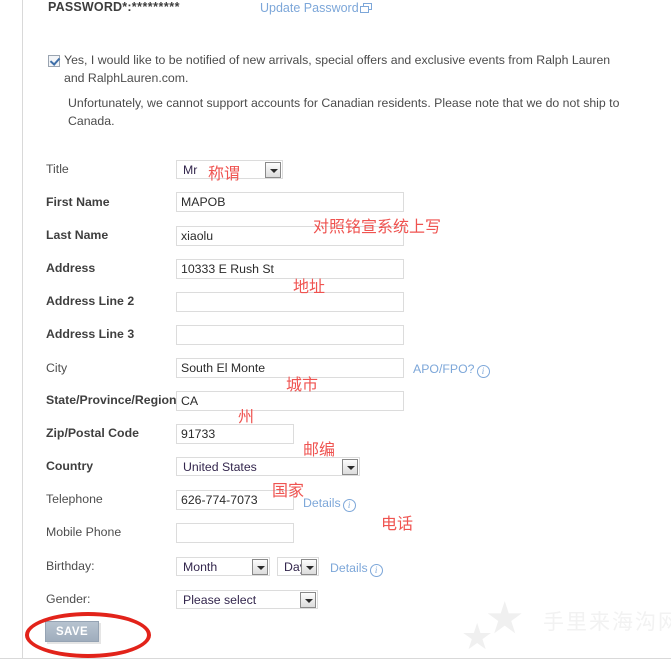  I want to click on select-birth-month: Month, so click(223, 566).